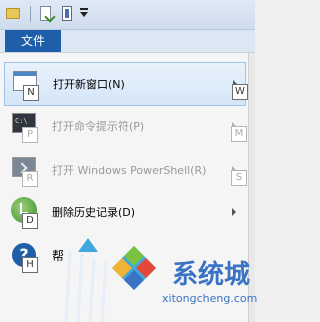 The width and height of the screenshot is (320, 322). What do you see at coordinates (88, 245) in the screenshot?
I see `watermark-pointer-shape` at bounding box center [88, 245].